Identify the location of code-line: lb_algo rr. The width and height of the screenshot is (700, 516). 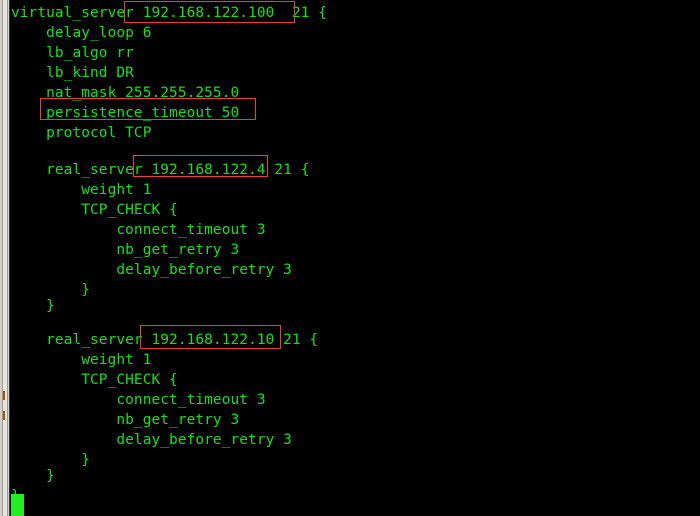
(72, 53).